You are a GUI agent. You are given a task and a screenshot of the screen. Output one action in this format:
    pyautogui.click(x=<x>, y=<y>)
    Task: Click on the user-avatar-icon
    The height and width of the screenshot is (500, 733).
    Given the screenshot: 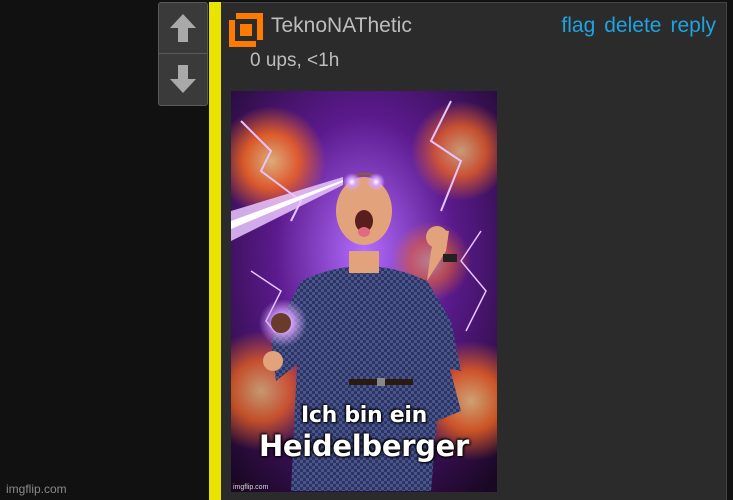 What is the action you would take?
    pyautogui.click(x=246, y=30)
    